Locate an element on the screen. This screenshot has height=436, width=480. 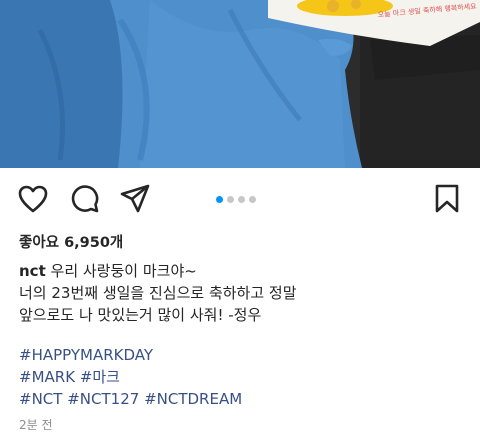
username: nct is located at coordinates (32, 271).